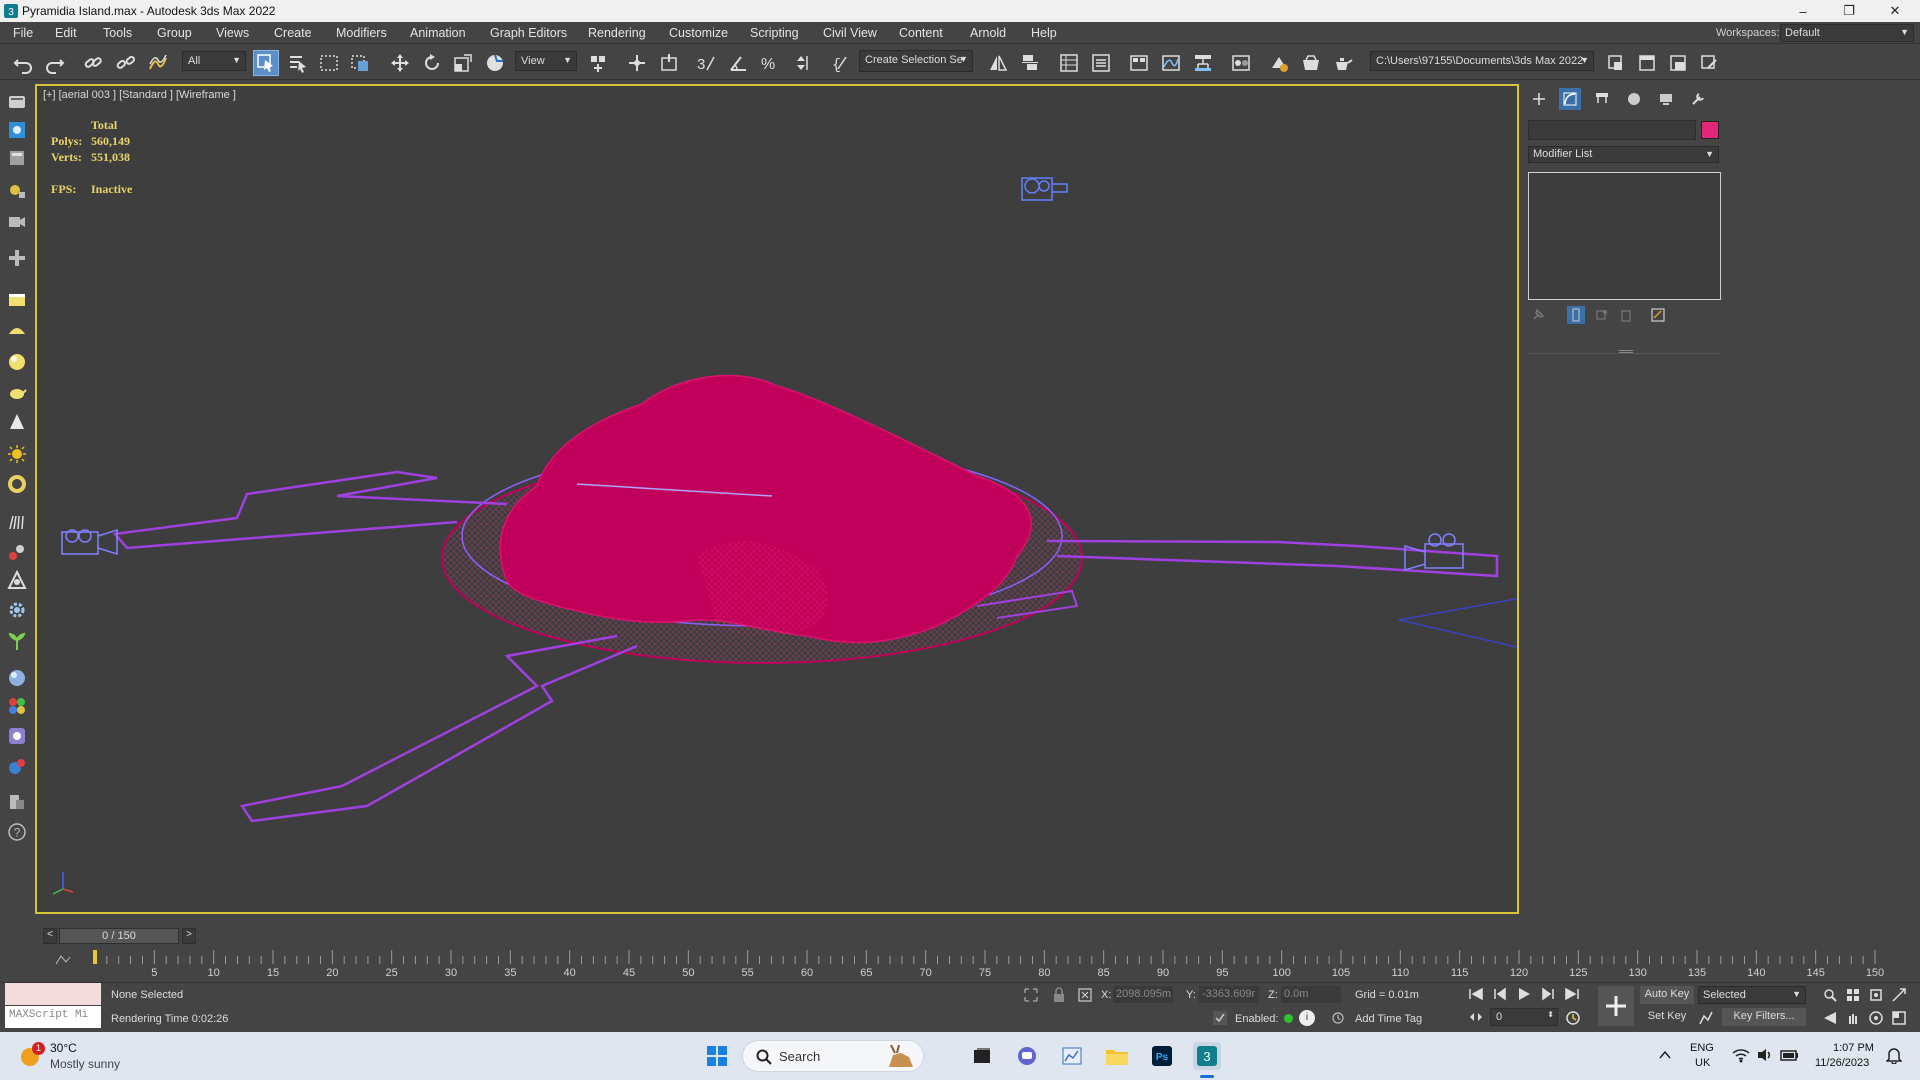 The image size is (1920, 1080). I want to click on edit-named-selection-button: {, so click(840, 63).